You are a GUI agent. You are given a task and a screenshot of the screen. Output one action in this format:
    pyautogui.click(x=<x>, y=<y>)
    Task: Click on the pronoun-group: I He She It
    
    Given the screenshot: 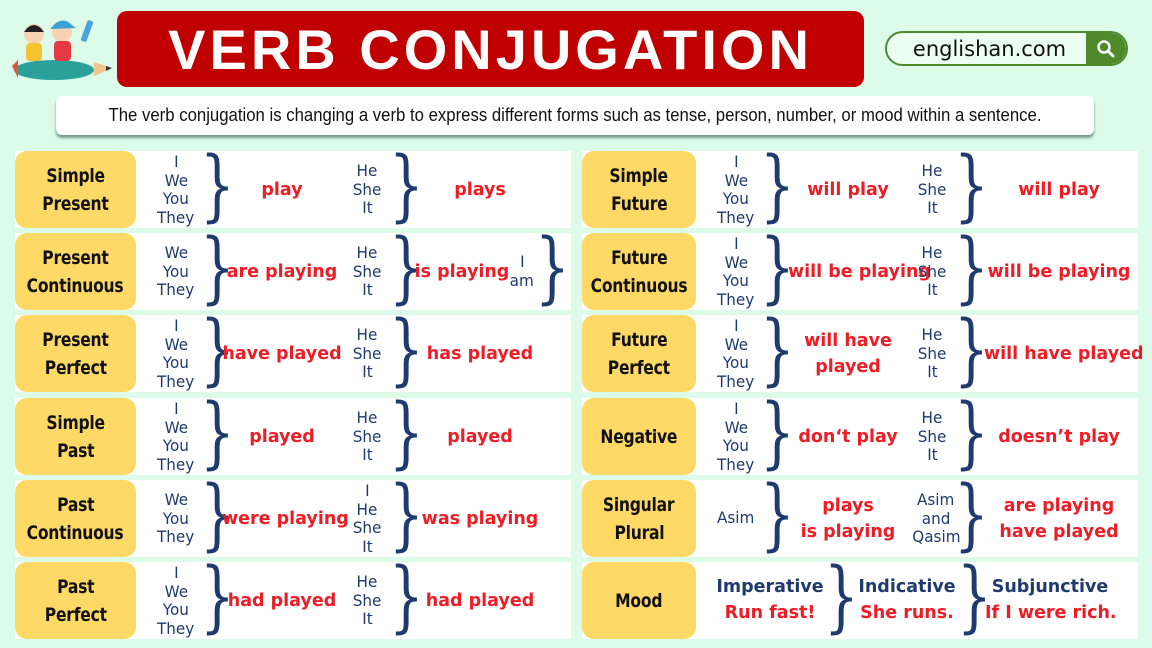 What is the action you would take?
    pyautogui.click(x=367, y=518)
    